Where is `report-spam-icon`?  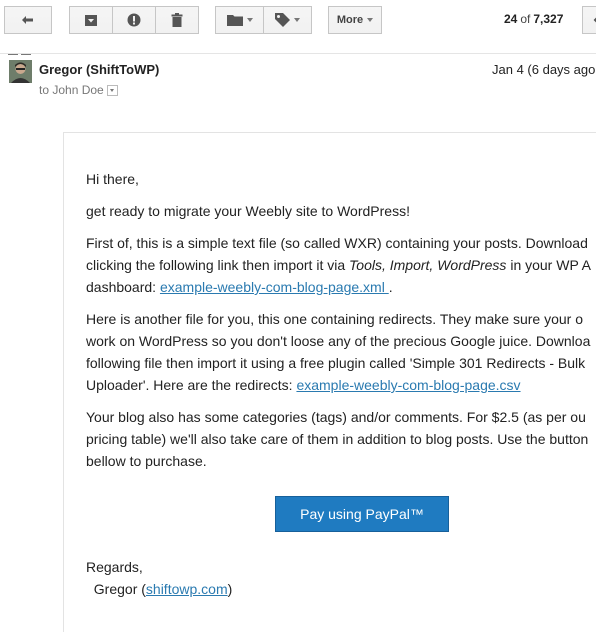 report-spam-icon is located at coordinates (134, 20).